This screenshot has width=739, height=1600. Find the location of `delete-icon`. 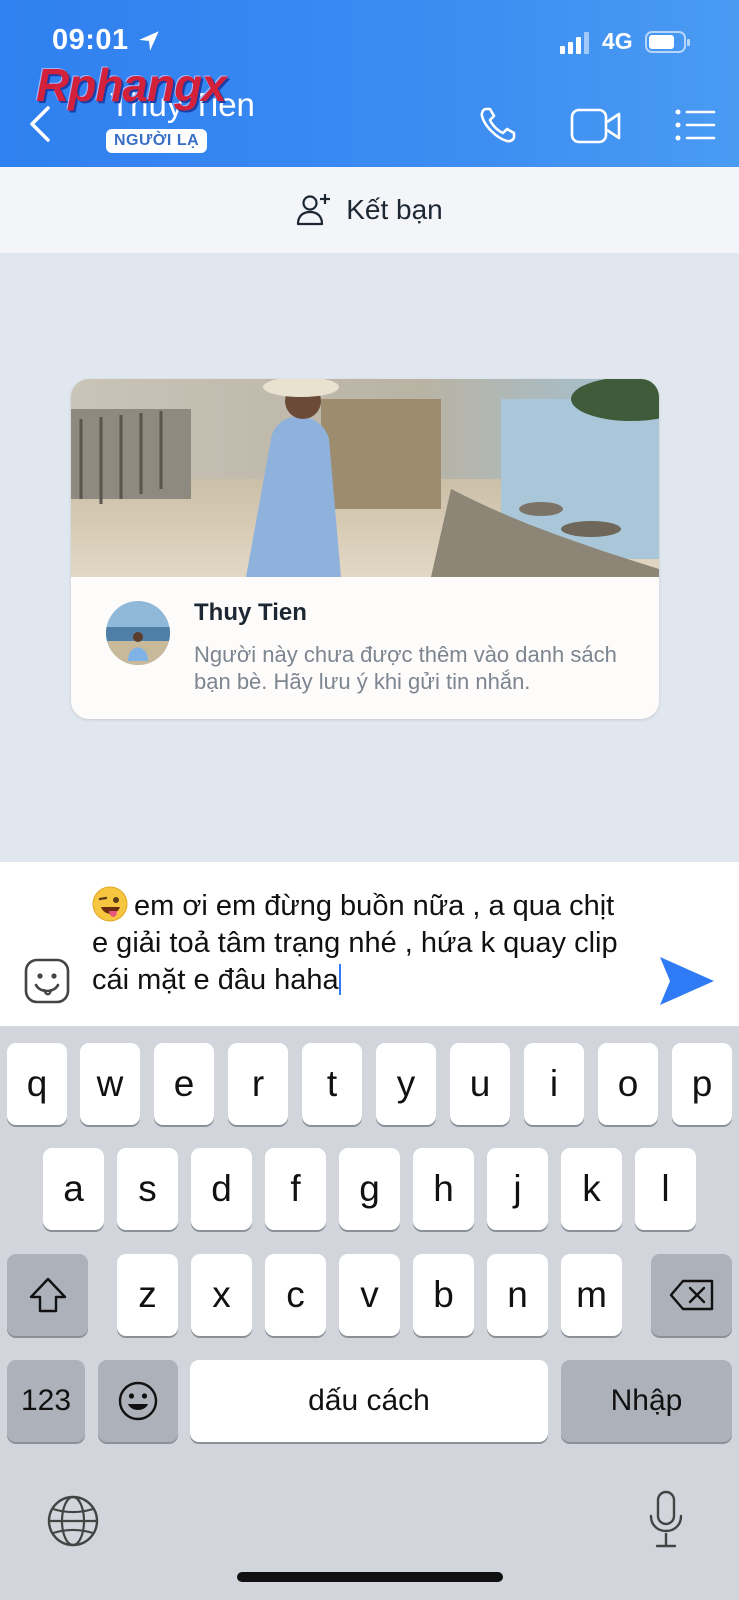

delete-icon is located at coordinates (691, 1295).